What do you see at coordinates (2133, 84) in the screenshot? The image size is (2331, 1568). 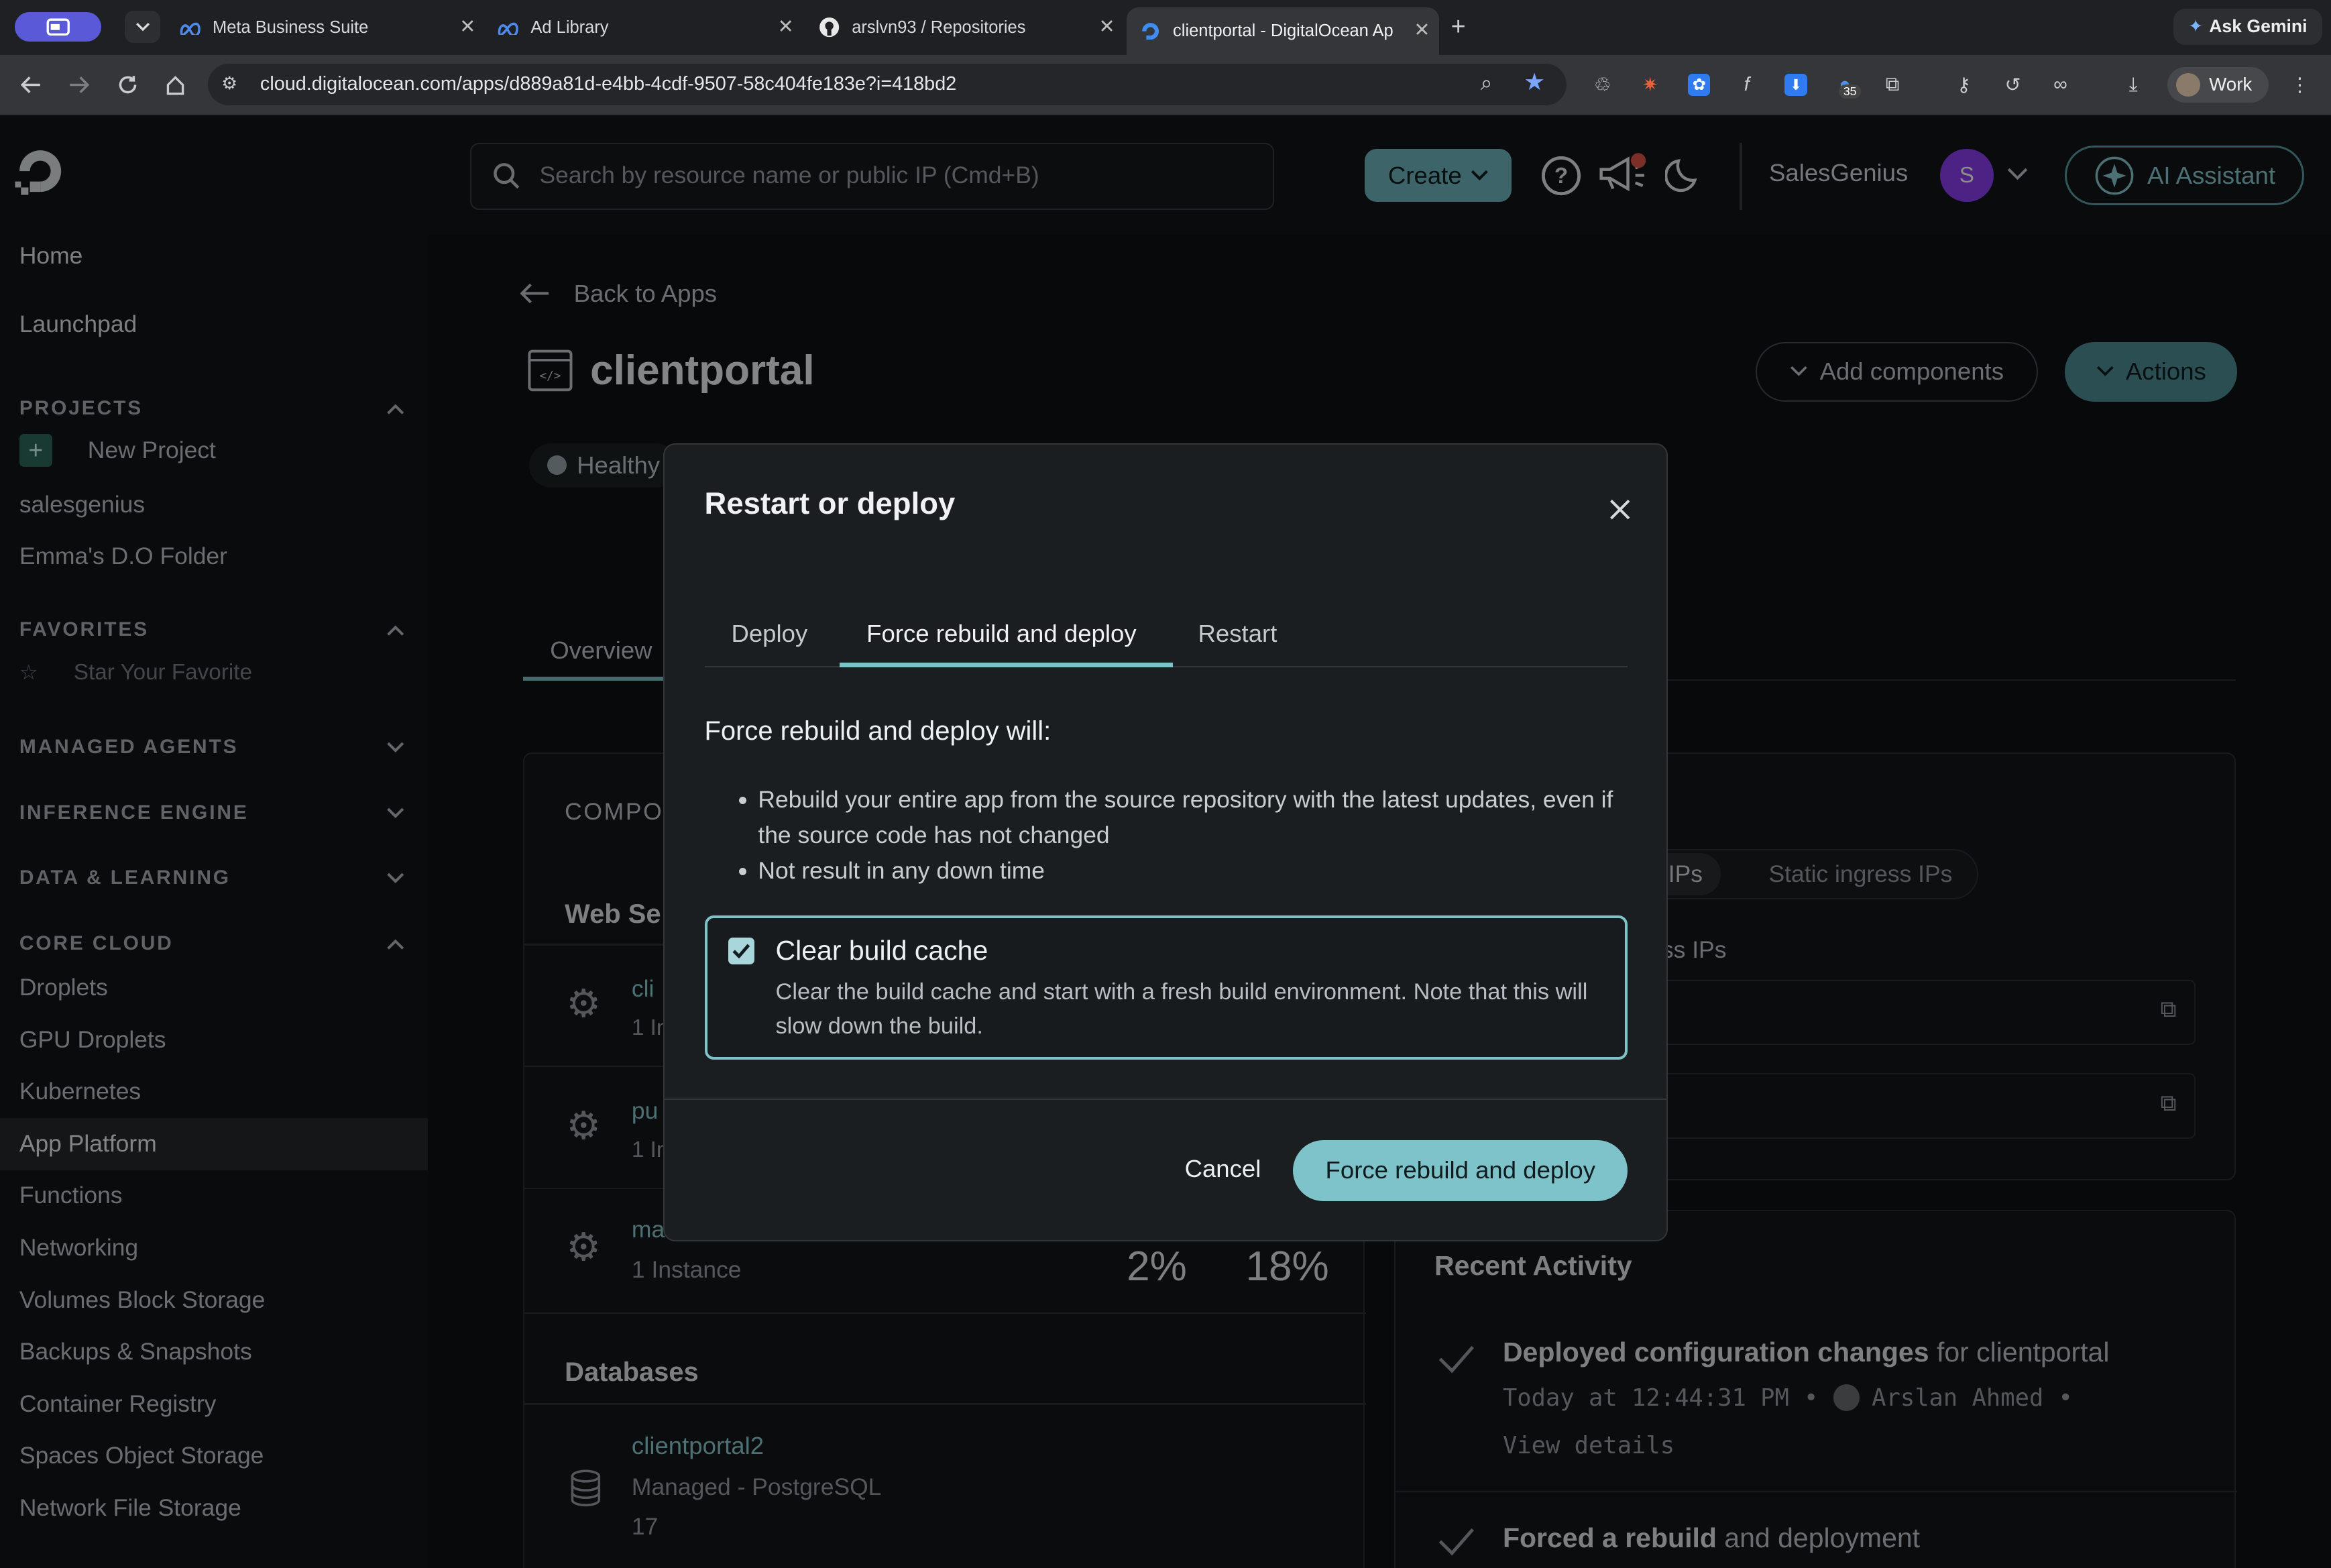 I see `downloads-icon: ⤓` at bounding box center [2133, 84].